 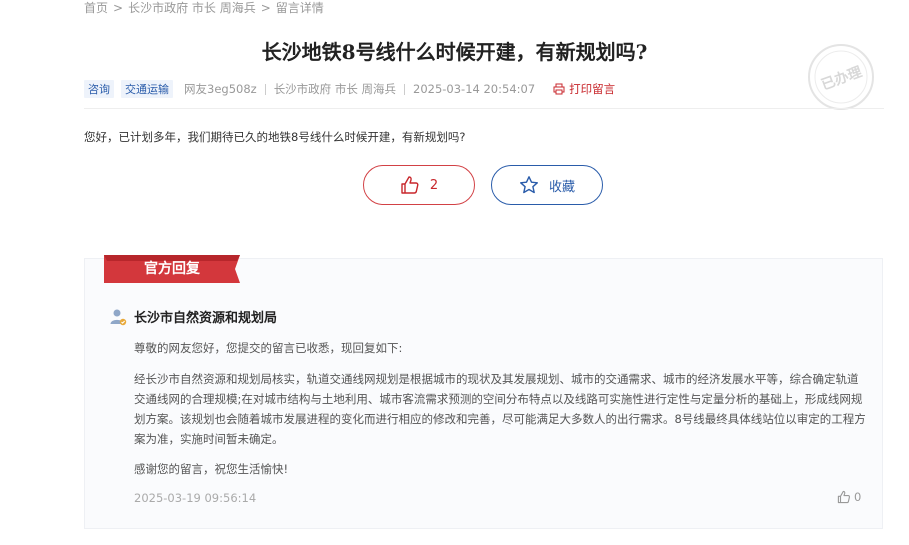 I want to click on processed-stamp: 已办理, so click(x=841, y=77).